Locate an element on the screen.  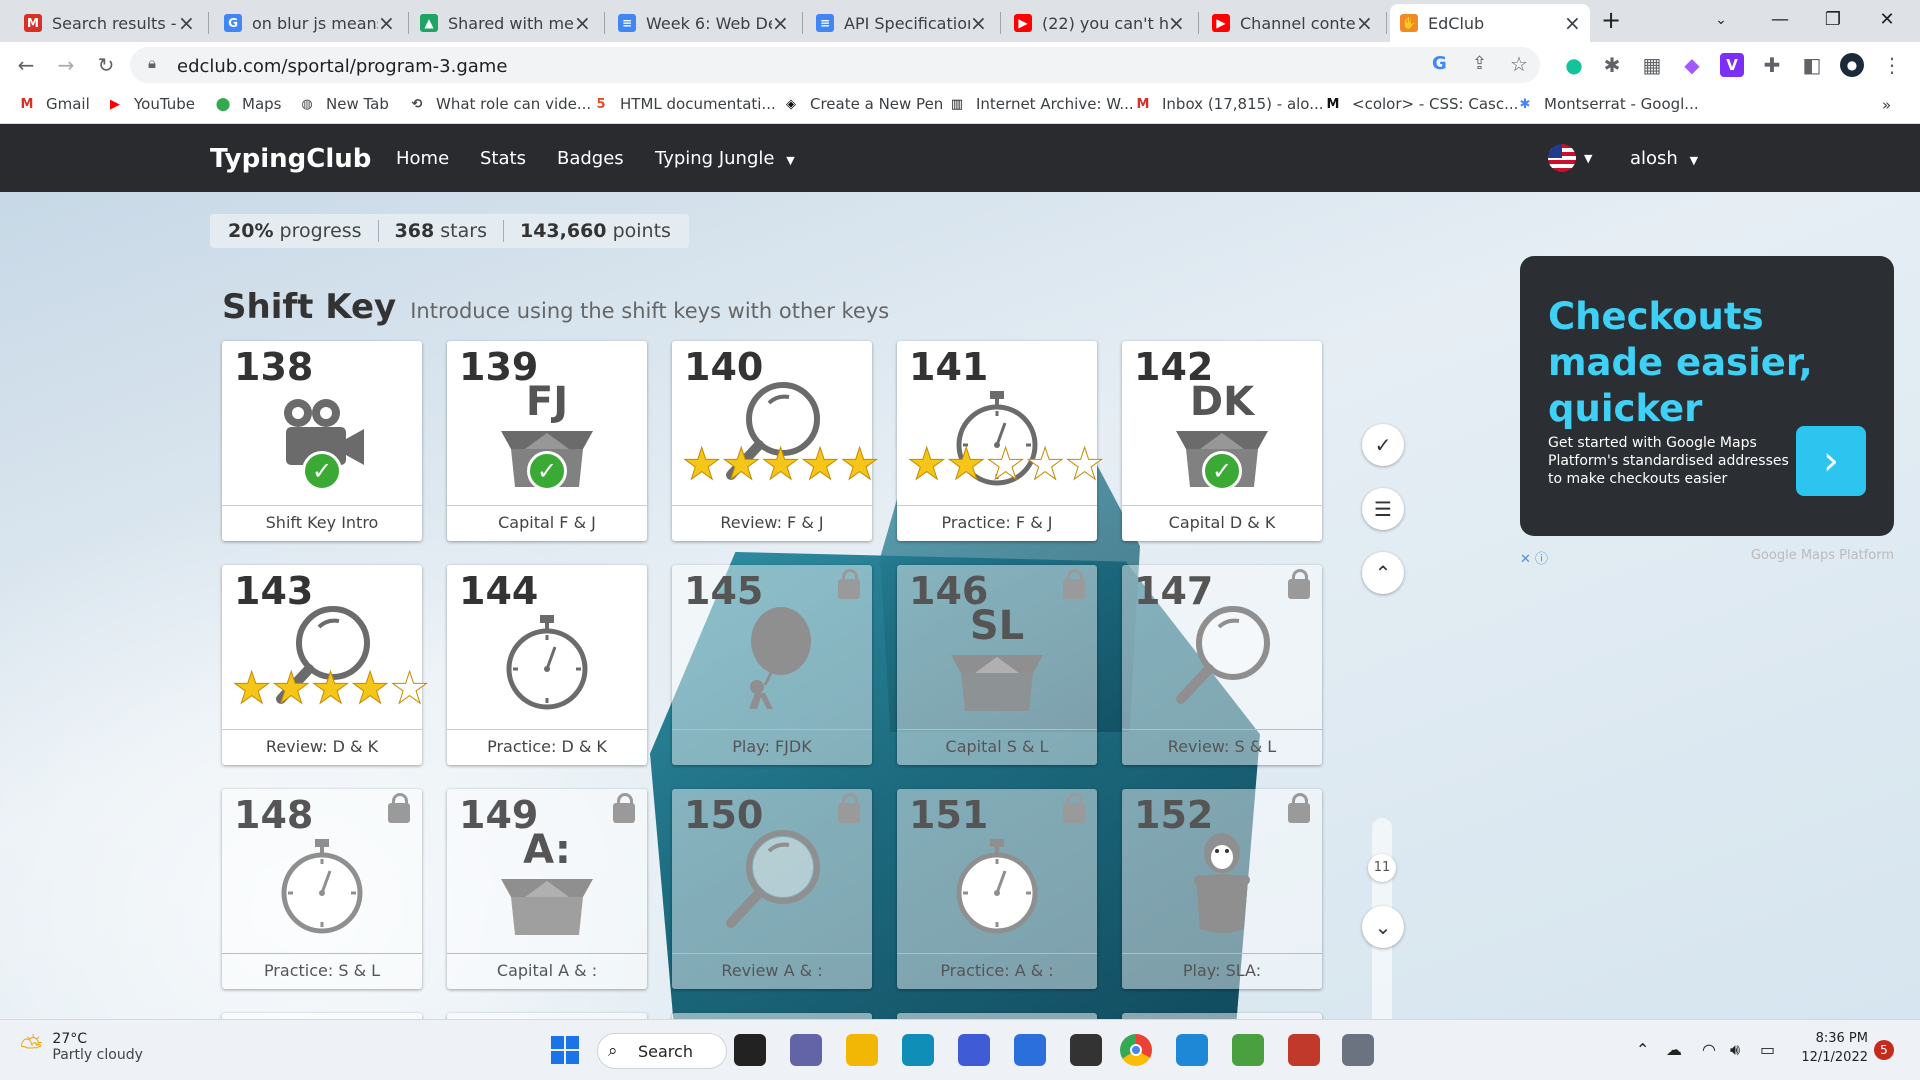
lesson-card: 140 ★ ★ ★ ★ ★ Review: F & J is located at coordinates (776, 441).